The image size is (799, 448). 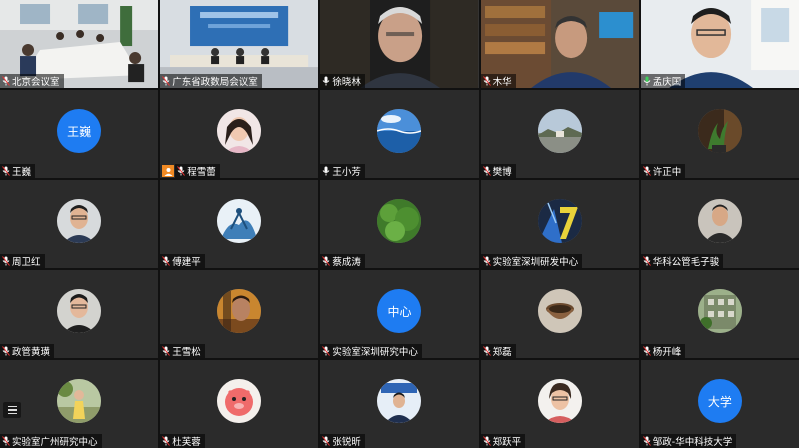 What do you see at coordinates (692, 442) in the screenshot?
I see `participant-name: 邹政-华中科技大学` at bounding box center [692, 442].